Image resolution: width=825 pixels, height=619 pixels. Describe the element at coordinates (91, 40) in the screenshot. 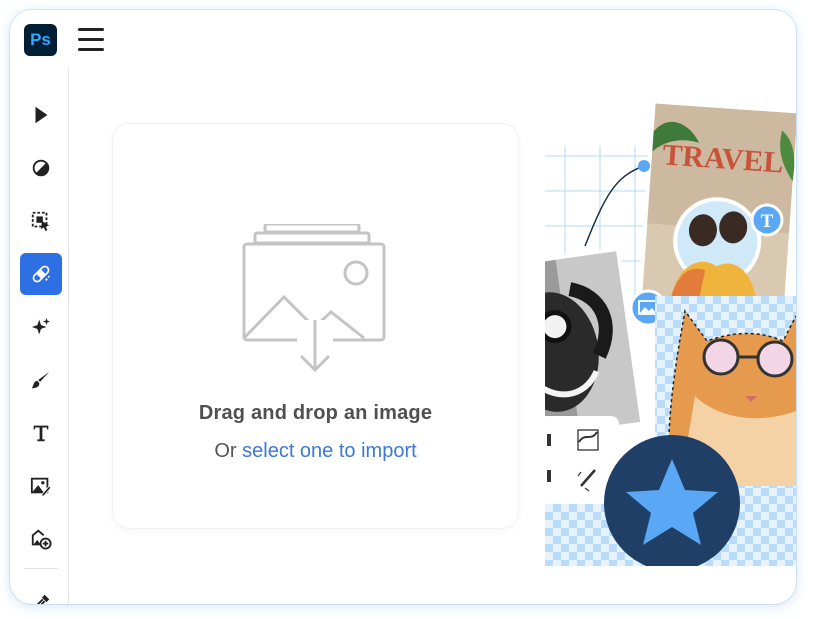

I see `hamburger-icon` at that location.